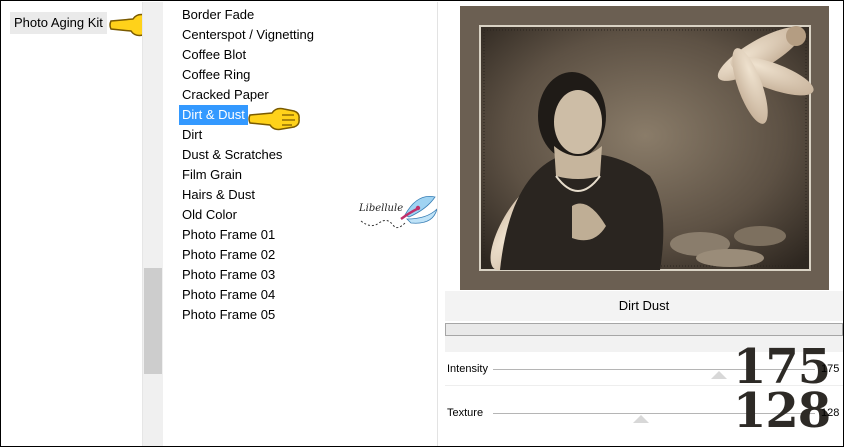 The width and height of the screenshot is (844, 447). What do you see at coordinates (228, 235) in the screenshot?
I see `filter-item-photo-frame-01: Photo Frame 01` at bounding box center [228, 235].